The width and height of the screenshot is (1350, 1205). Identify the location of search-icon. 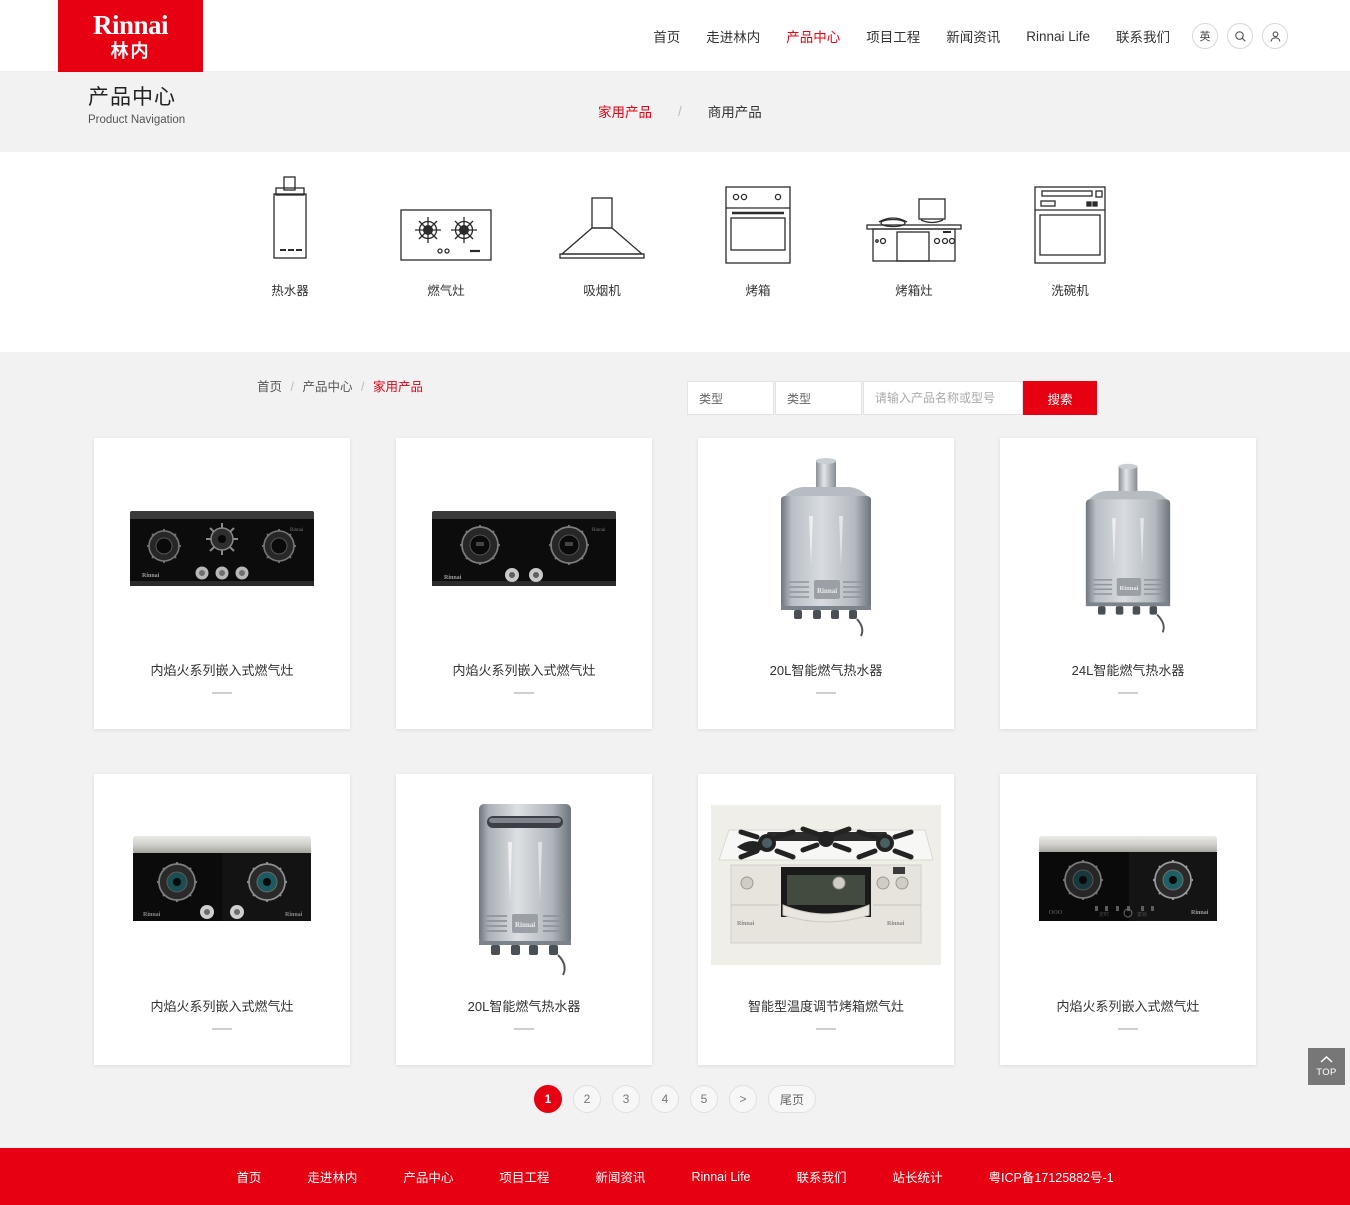
(1240, 36).